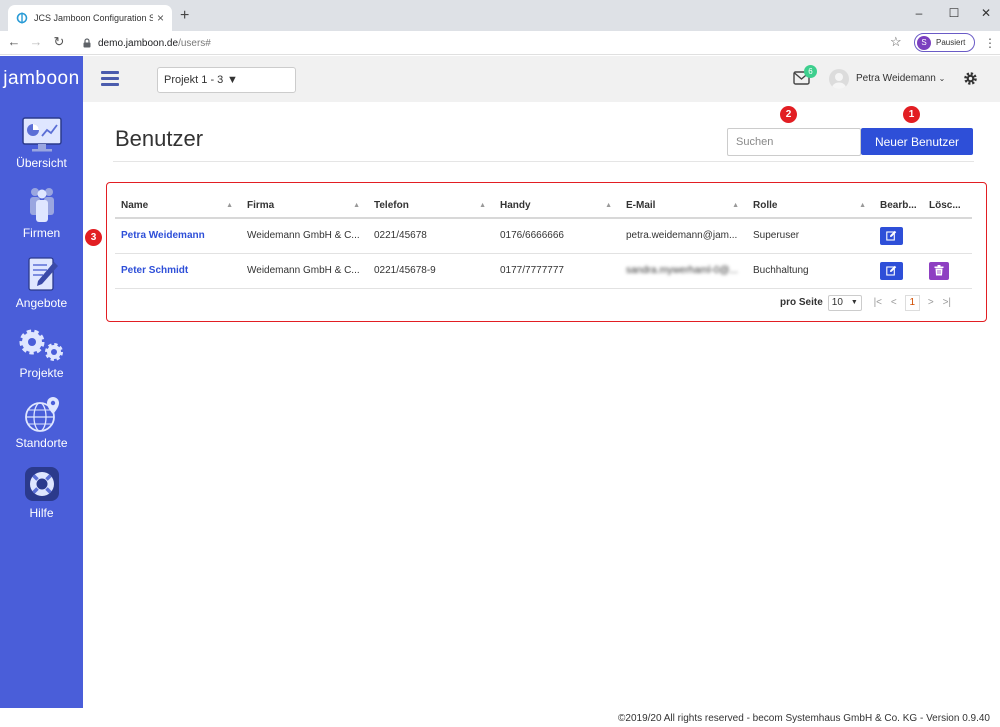  Describe the element at coordinates (41, 134) in the screenshot. I see `chart-monitor-icon` at that location.